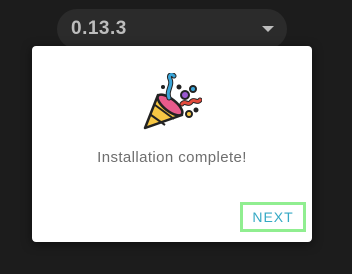 Image resolution: width=352 pixels, height=274 pixels. I want to click on party-popper-icon, so click(172, 101).